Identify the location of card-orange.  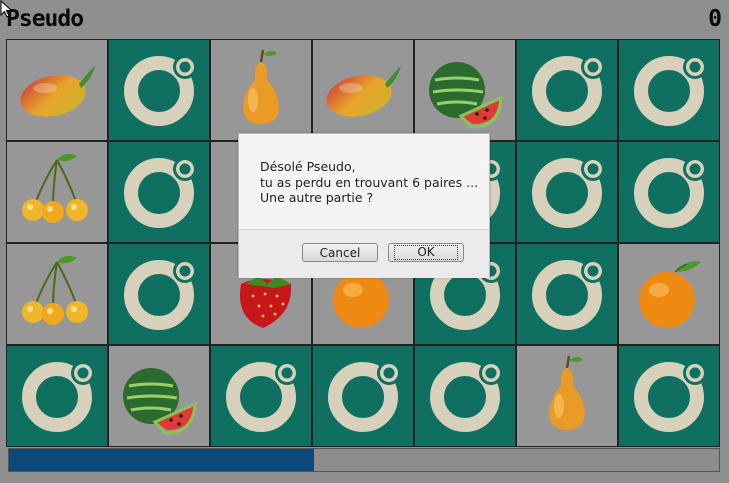
(669, 294).